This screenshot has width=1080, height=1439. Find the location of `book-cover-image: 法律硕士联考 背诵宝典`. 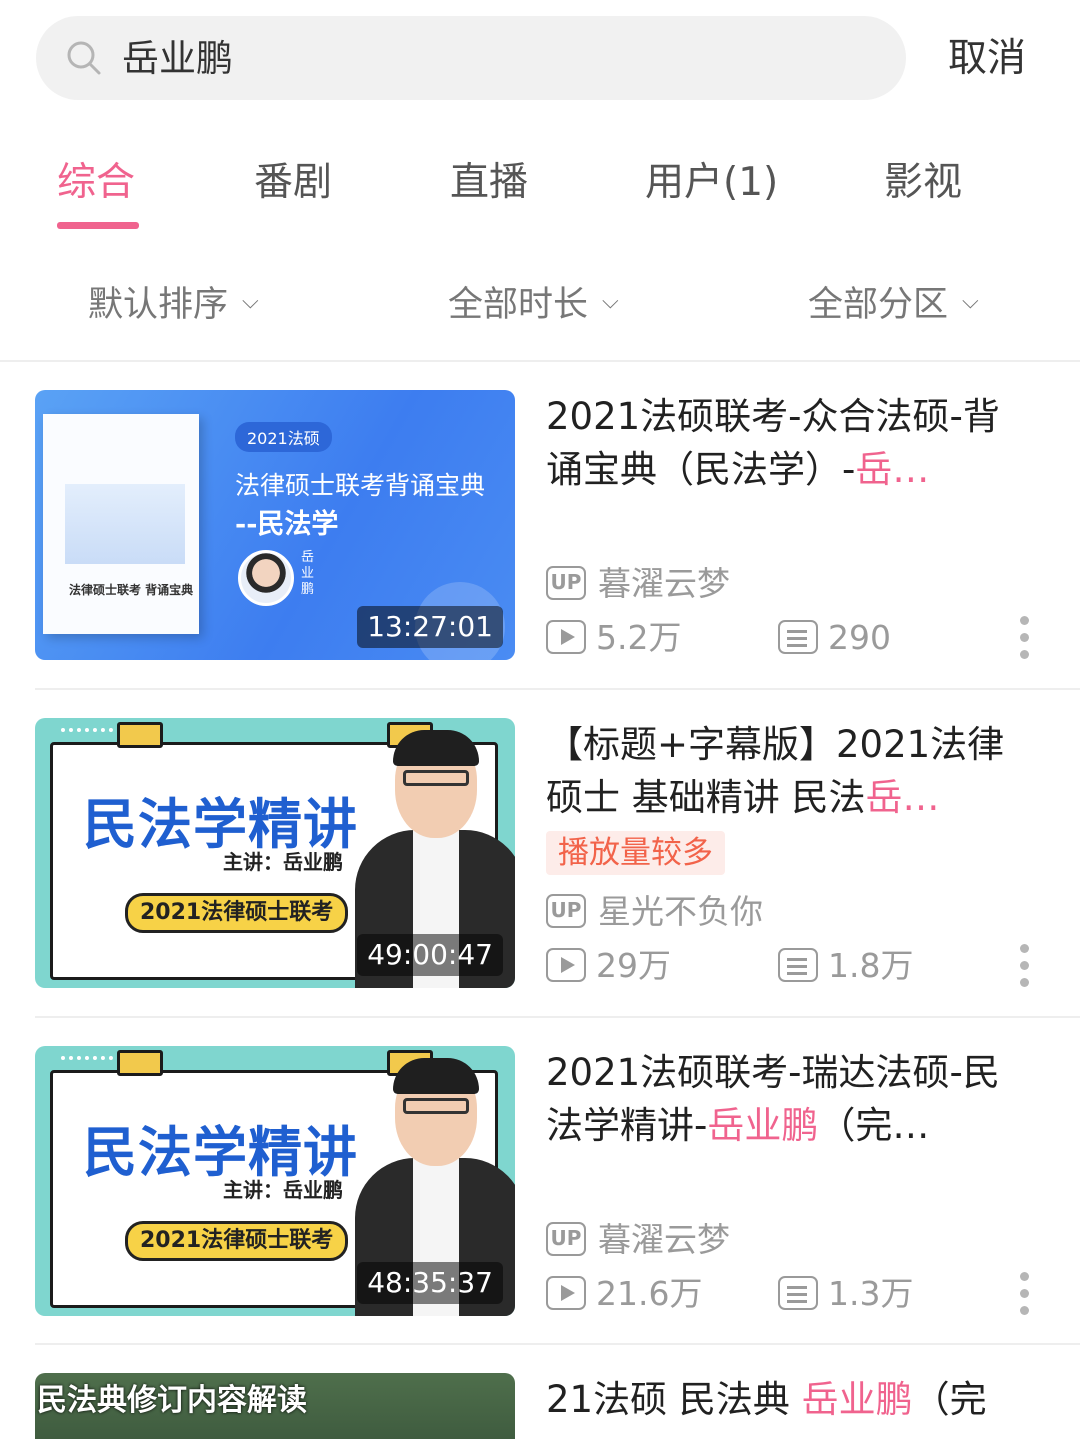

book-cover-image: 法律硕士联考 背诵宝典 is located at coordinates (121, 524).